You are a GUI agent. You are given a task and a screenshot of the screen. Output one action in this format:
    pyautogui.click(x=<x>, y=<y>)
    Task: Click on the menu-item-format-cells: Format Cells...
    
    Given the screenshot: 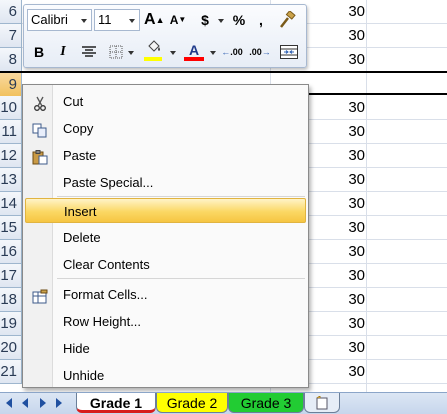 What is the action you would take?
    pyautogui.click(x=165, y=294)
    